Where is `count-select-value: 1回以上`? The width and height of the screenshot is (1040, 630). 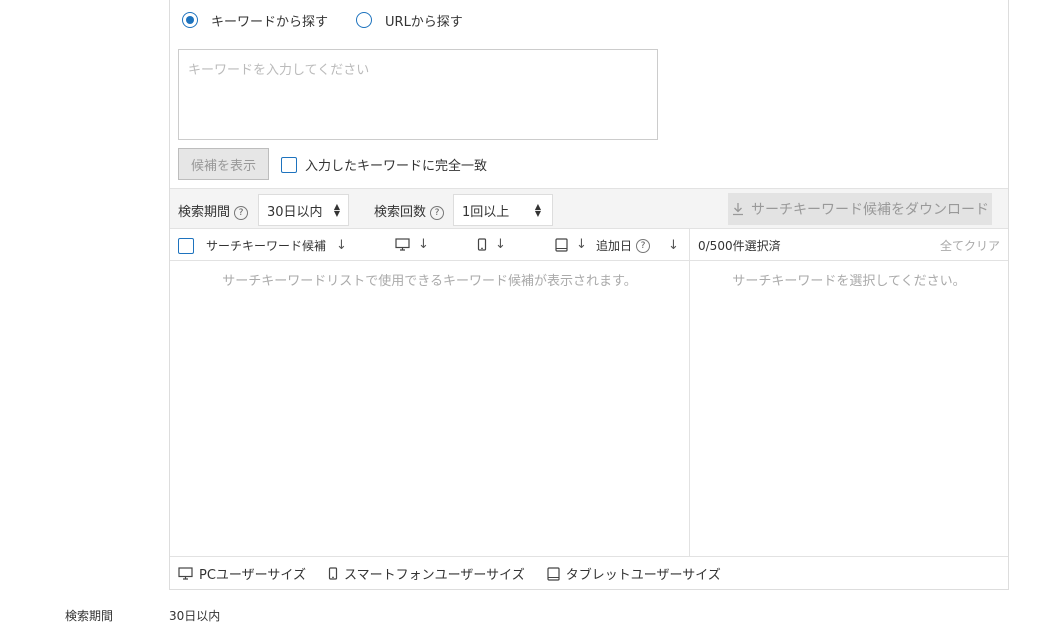
count-select-value: 1回以上 is located at coordinates (486, 212).